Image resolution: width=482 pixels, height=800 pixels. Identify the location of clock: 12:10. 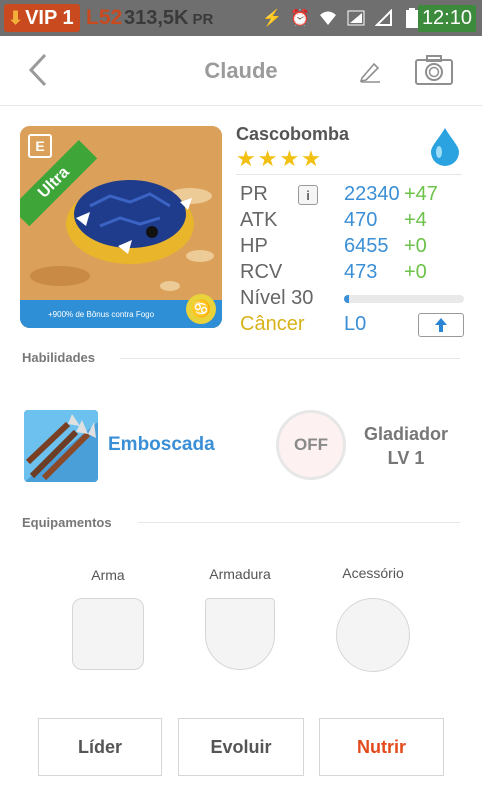
(446, 18).